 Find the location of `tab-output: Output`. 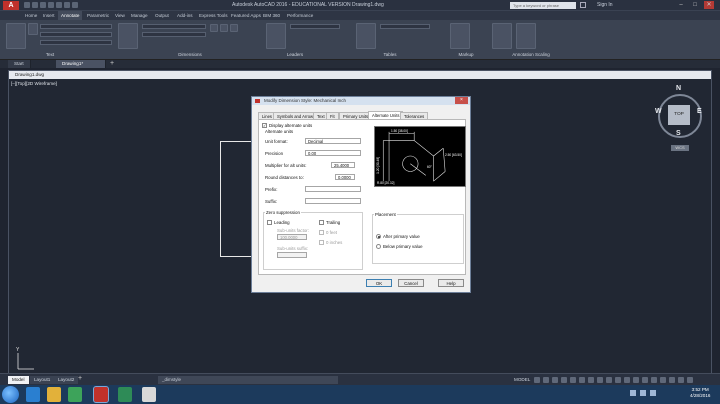

tab-output: Output is located at coordinates (162, 15).